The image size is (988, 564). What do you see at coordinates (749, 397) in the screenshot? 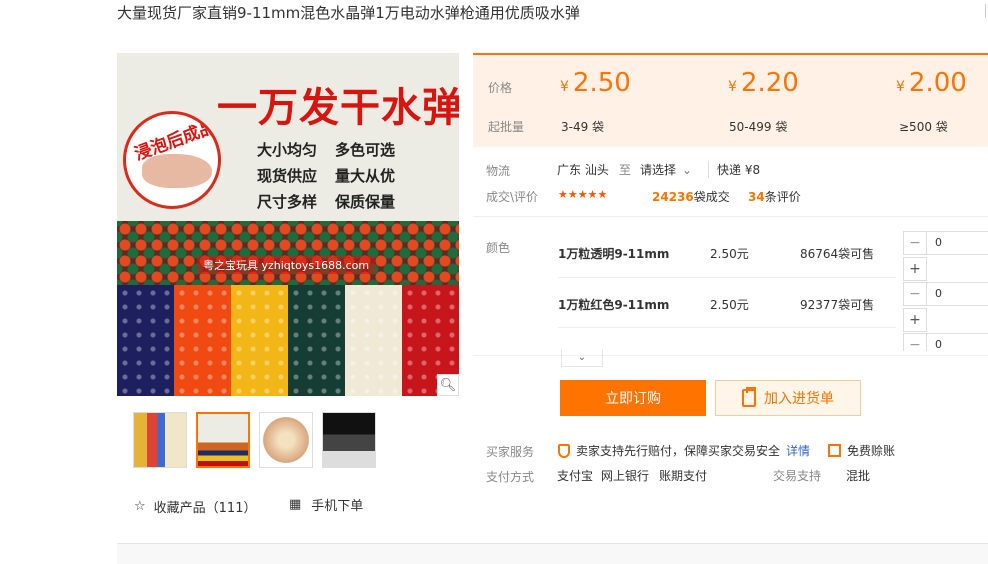
I see `clipboard-icon` at bounding box center [749, 397].